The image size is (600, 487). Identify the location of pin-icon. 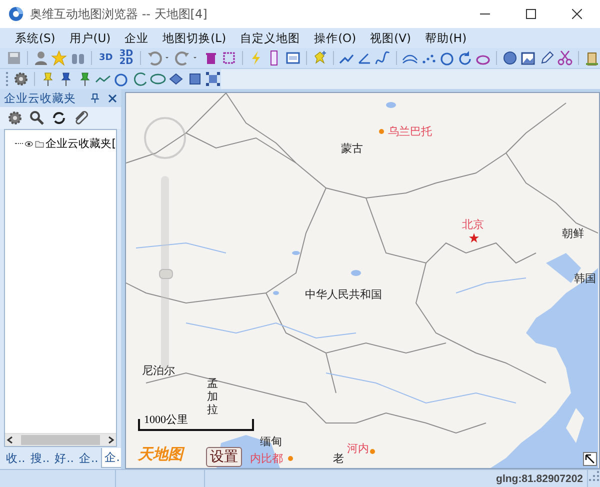
(95, 98).